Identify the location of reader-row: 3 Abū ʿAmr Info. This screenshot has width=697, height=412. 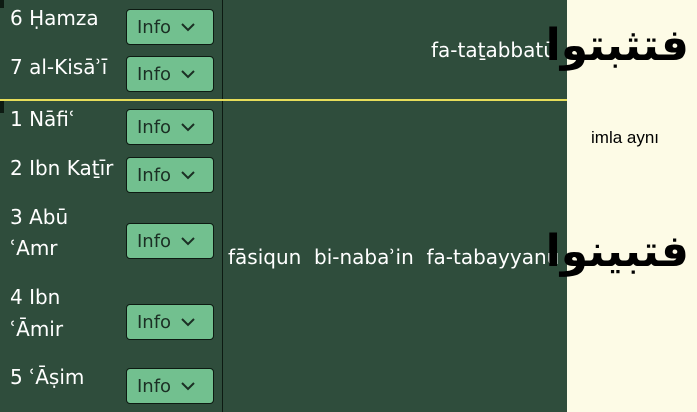
(111, 234).